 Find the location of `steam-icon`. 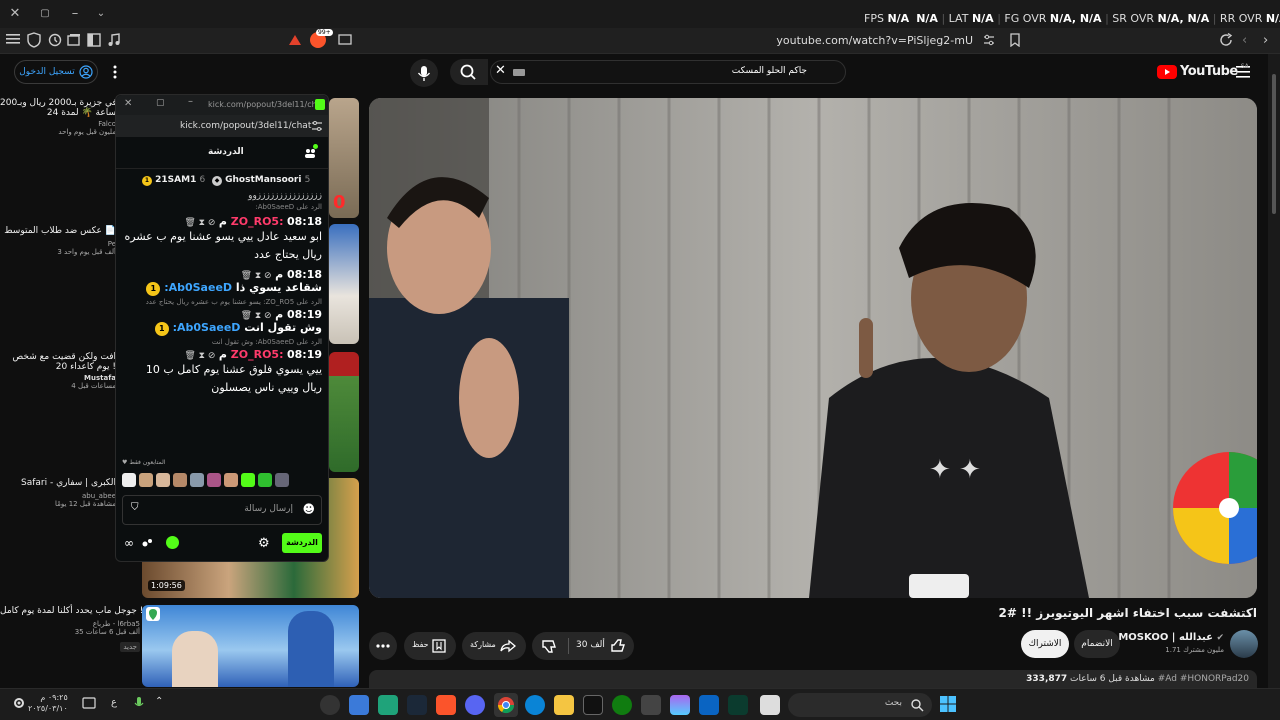

steam-icon is located at coordinates (417, 705).